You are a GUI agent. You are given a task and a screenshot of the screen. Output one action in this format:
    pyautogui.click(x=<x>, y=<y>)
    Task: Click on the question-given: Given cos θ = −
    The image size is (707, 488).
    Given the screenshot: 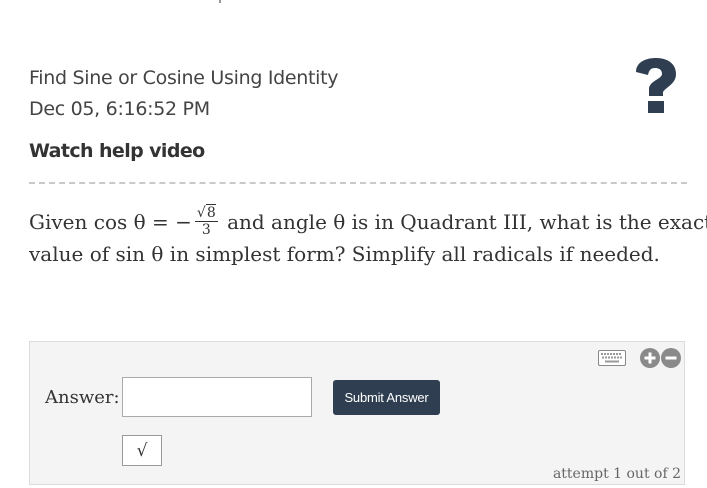 What is the action you would take?
    pyautogui.click(x=110, y=222)
    